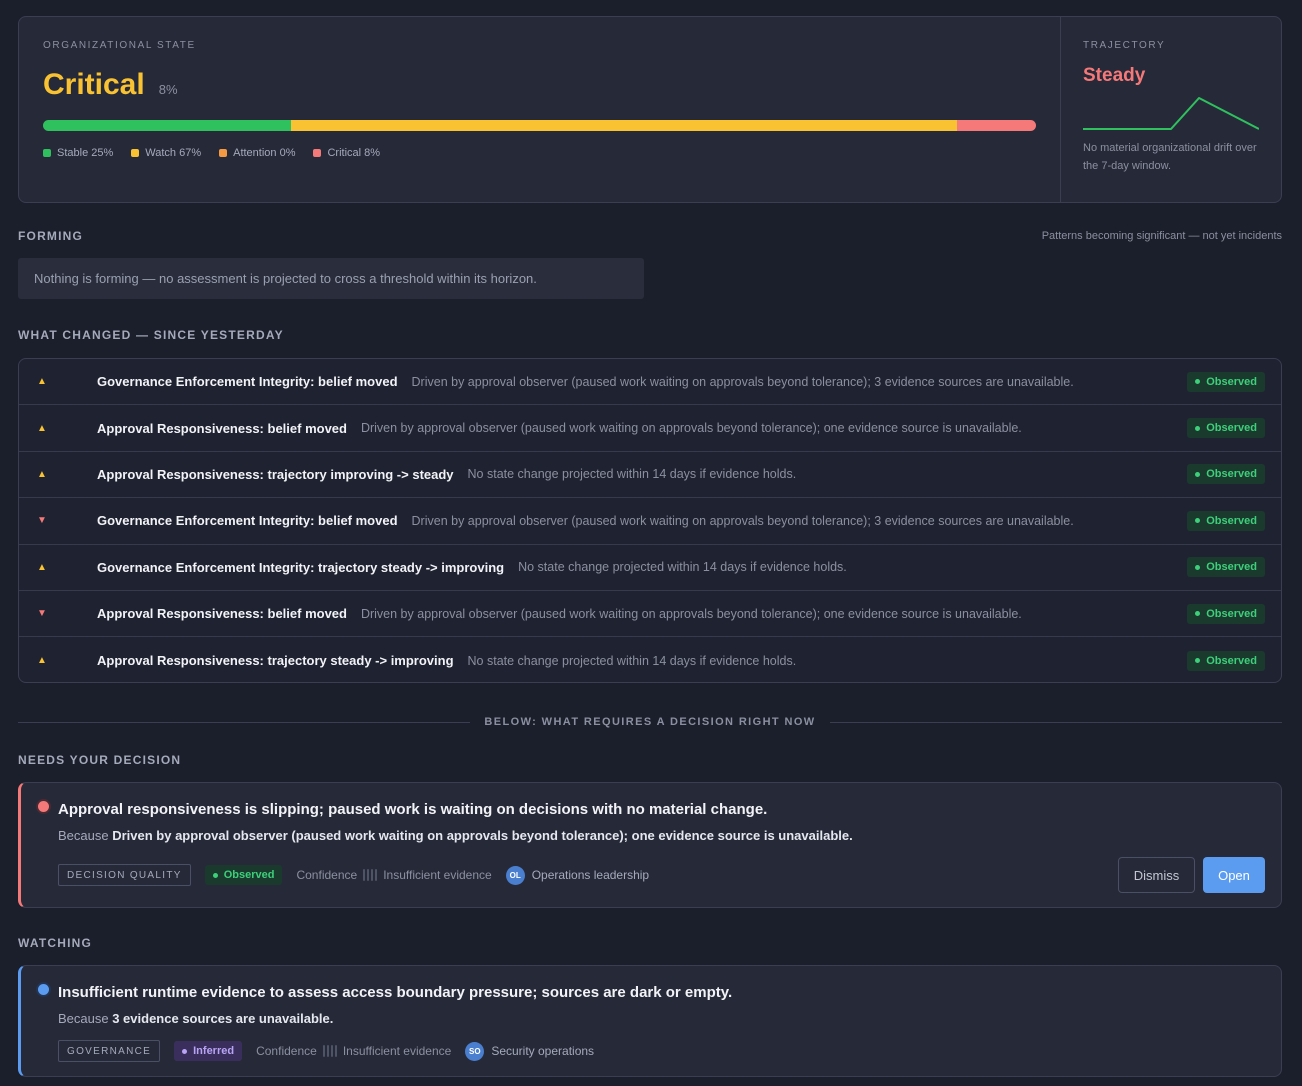 The width and height of the screenshot is (1302, 1086). Describe the element at coordinates (353, 1051) in the screenshot. I see `confidence-indicator: Confidence Insufficient evidence` at that location.